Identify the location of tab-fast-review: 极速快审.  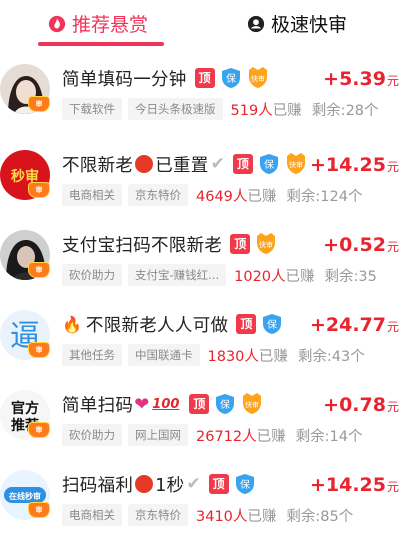
(297, 23).